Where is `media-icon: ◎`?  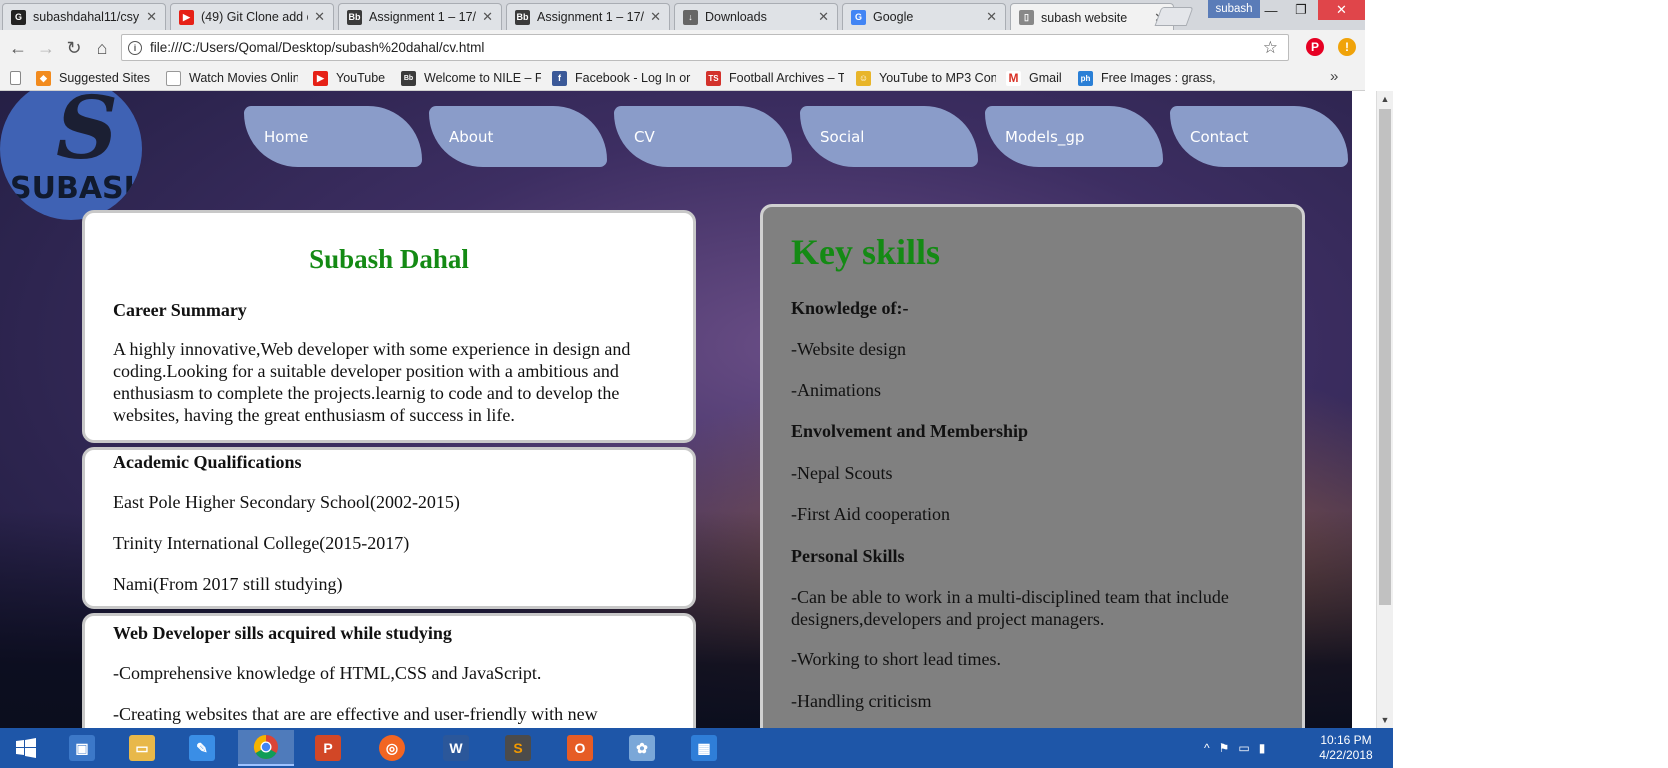 media-icon: ◎ is located at coordinates (392, 748).